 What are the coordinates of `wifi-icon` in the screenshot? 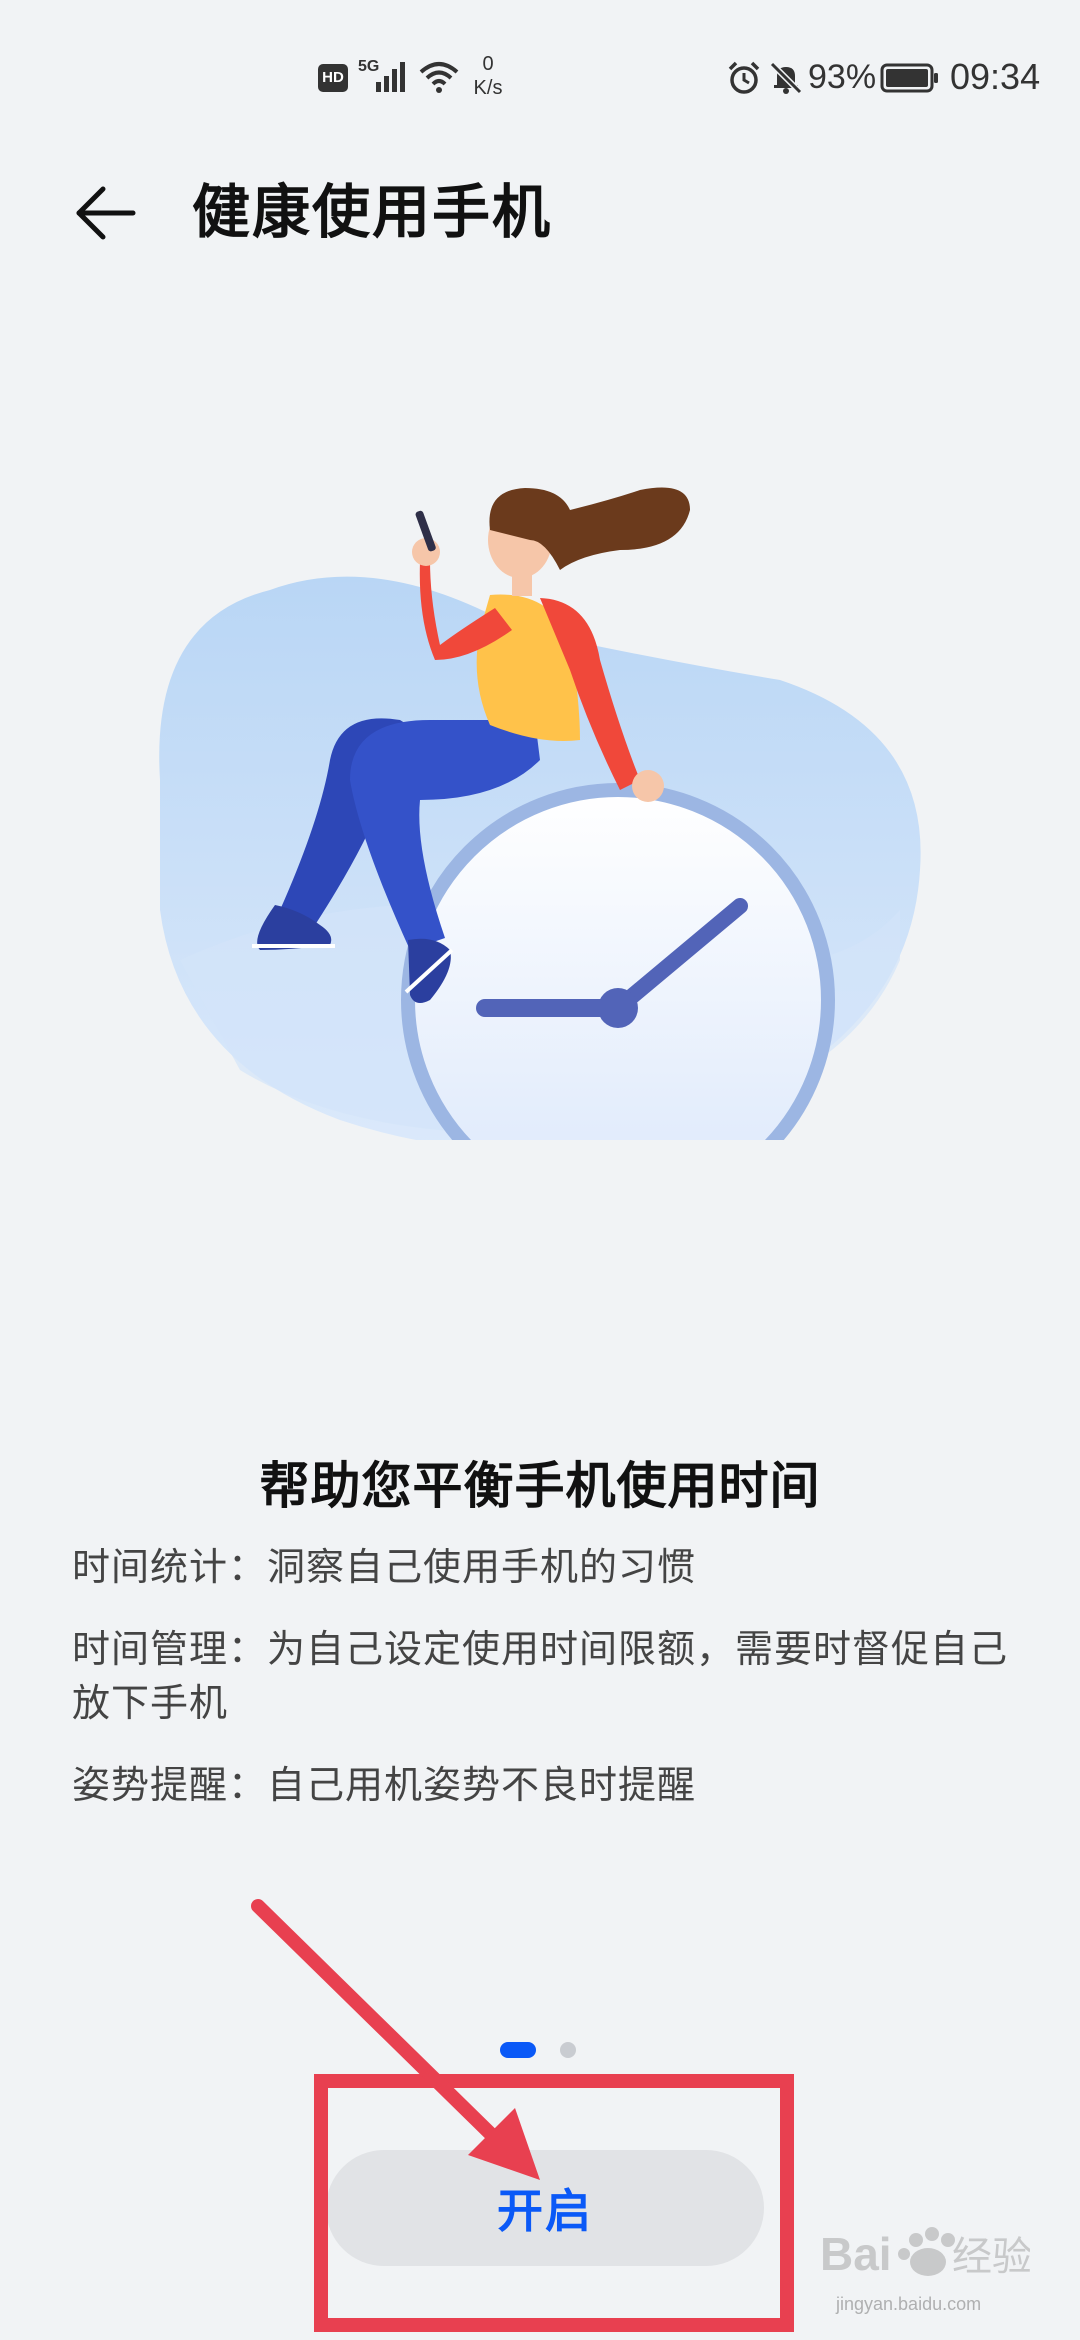 It's located at (439, 77).